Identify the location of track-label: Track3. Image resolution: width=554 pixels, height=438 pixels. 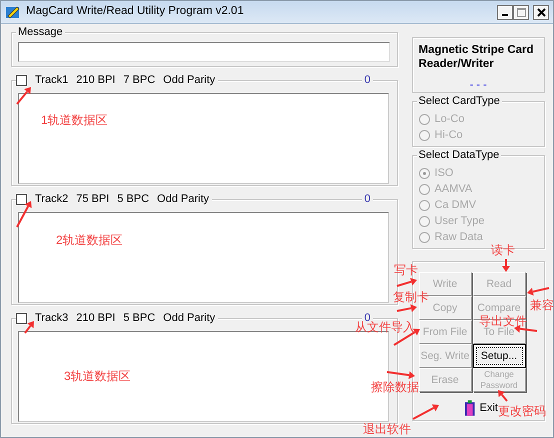
(51, 318).